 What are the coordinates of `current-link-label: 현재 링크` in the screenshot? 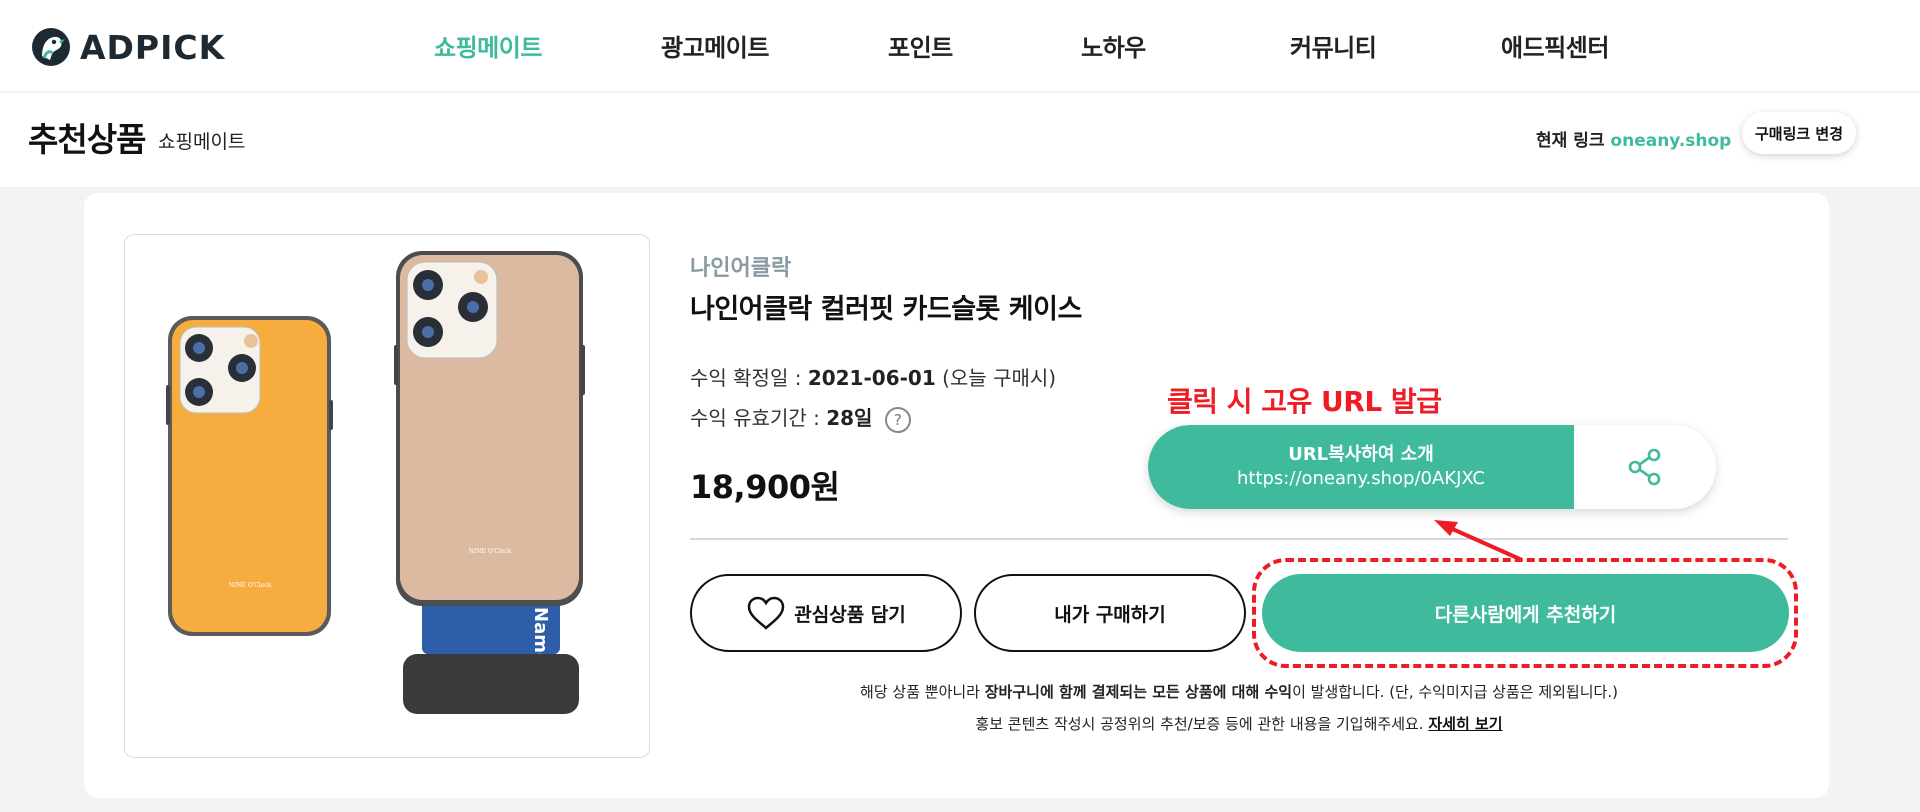 It's located at (1570, 141).